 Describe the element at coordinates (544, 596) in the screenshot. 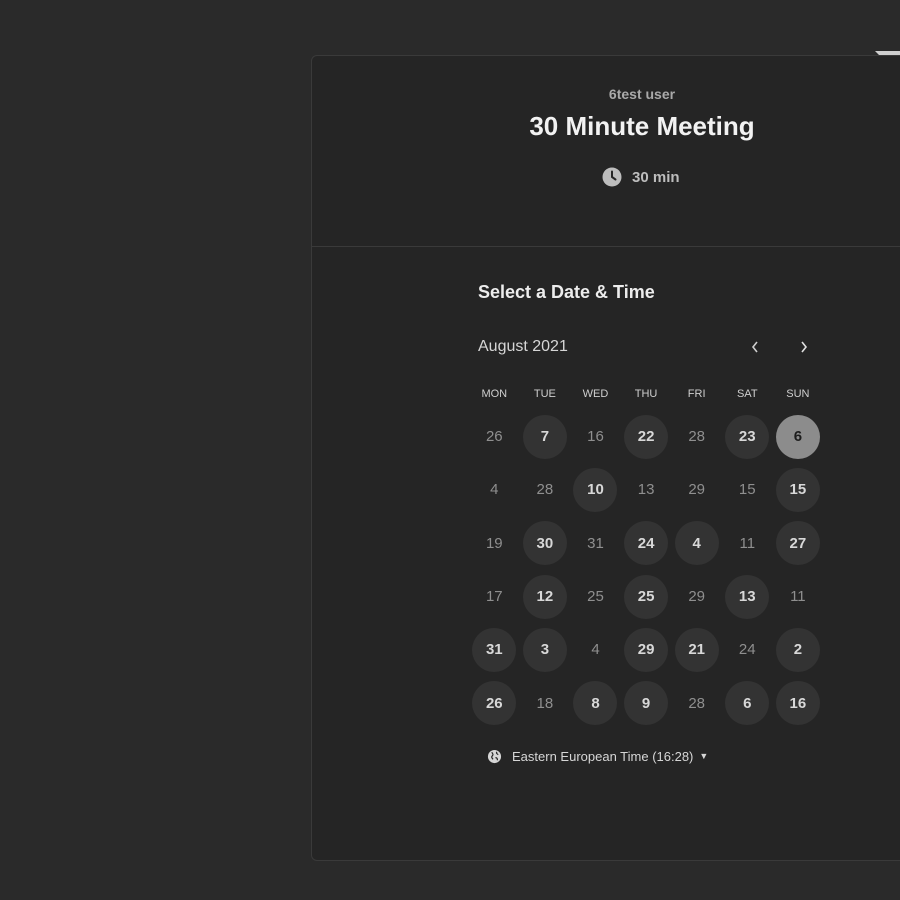

I see `calendar-day-available: 12` at that location.